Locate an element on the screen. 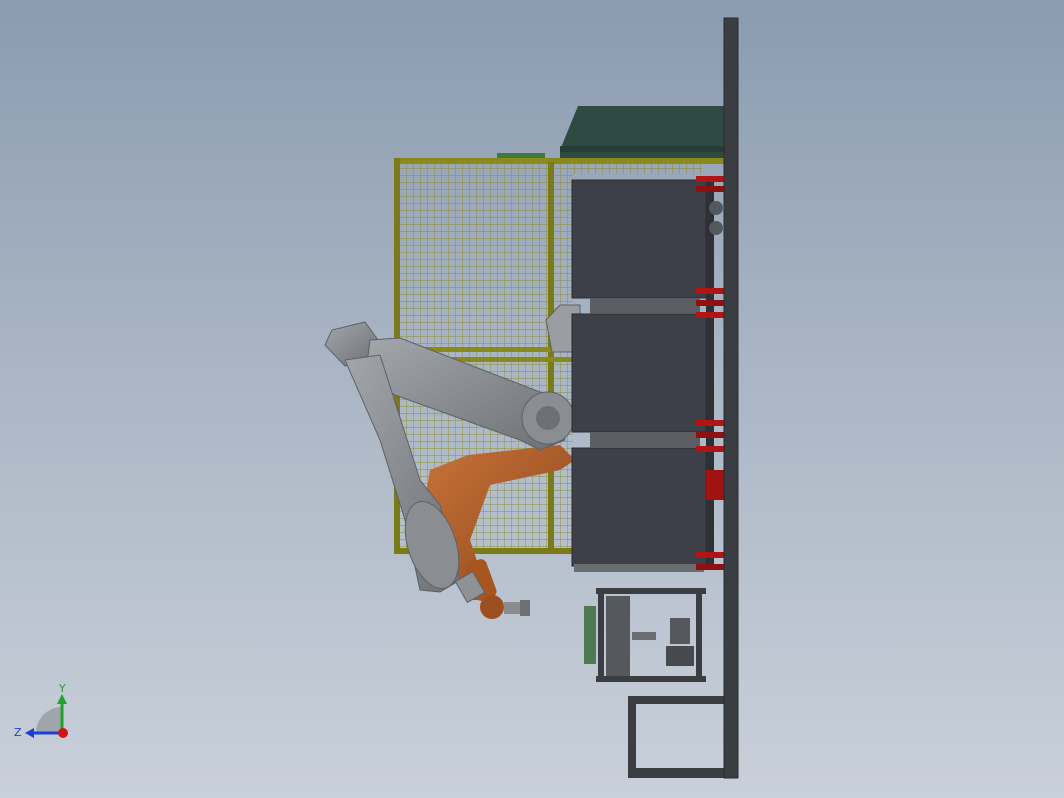 Image resolution: width=1064 pixels, height=798 pixels. enclosure-cabinets is located at coordinates (647, 375).